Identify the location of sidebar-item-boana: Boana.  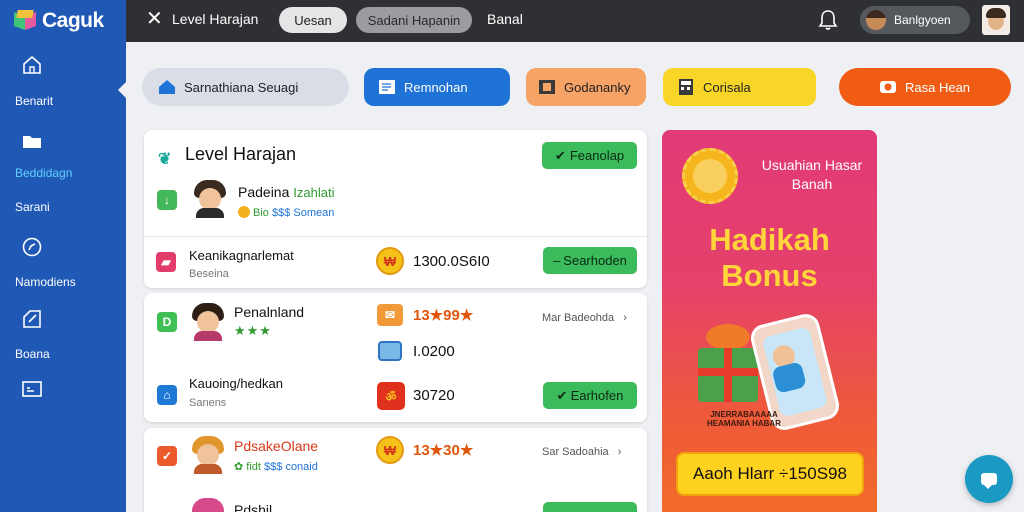
(63, 337).